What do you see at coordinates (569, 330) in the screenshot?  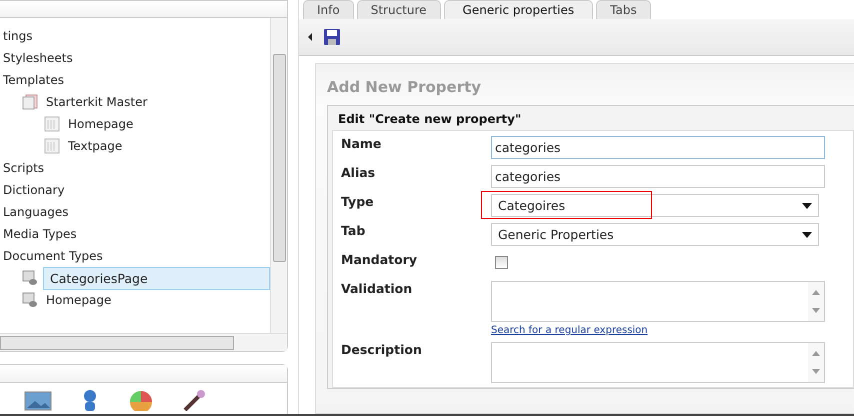 I see `regex-search-link: Search for a regular expression` at bounding box center [569, 330].